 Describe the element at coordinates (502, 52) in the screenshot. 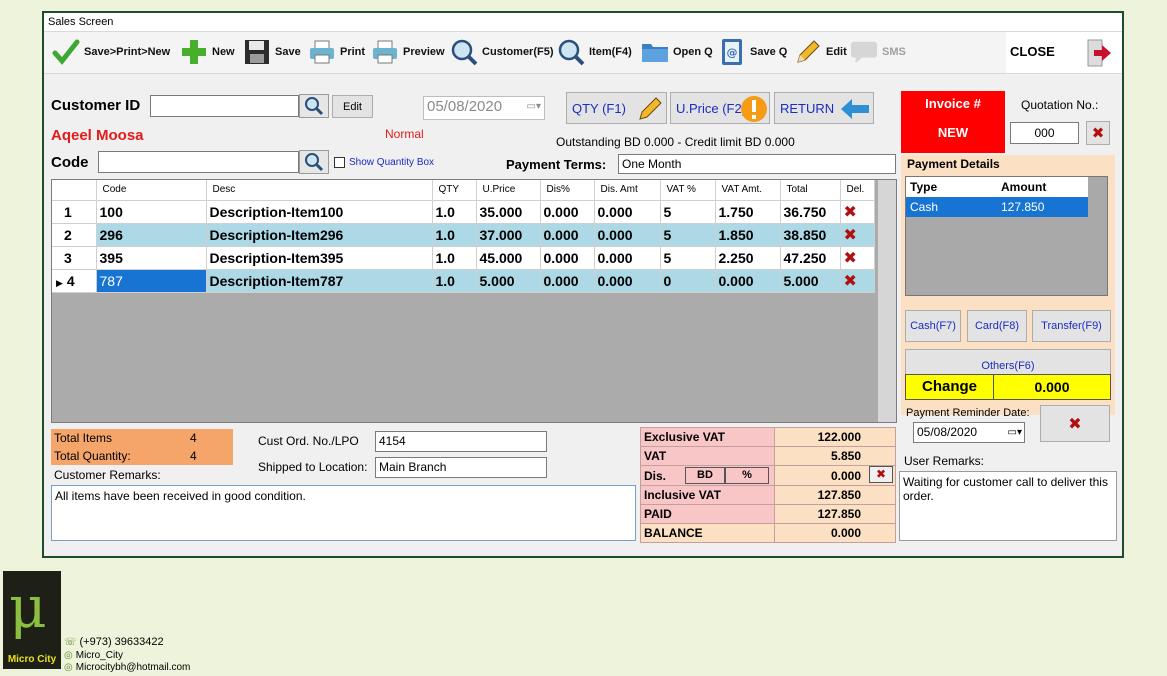

I see `customer-search-button: Customer(F5)` at that location.